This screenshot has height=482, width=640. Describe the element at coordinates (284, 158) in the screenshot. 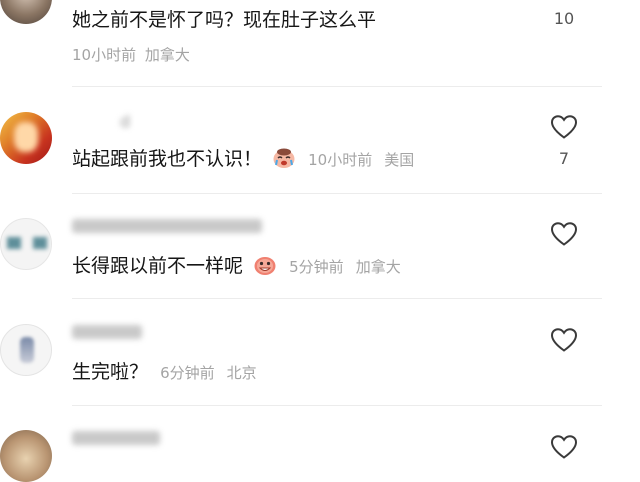

I see `crying-face-sticker-icon` at that location.